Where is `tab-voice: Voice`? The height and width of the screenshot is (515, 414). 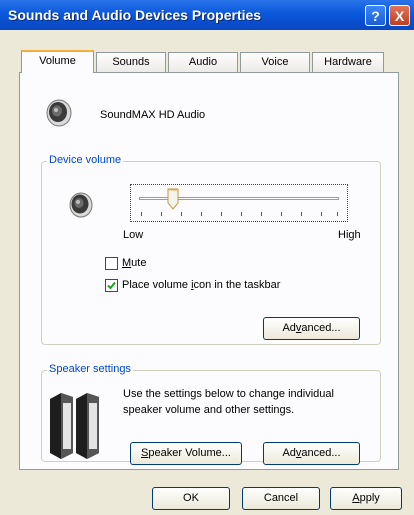 tab-voice: Voice is located at coordinates (275, 62).